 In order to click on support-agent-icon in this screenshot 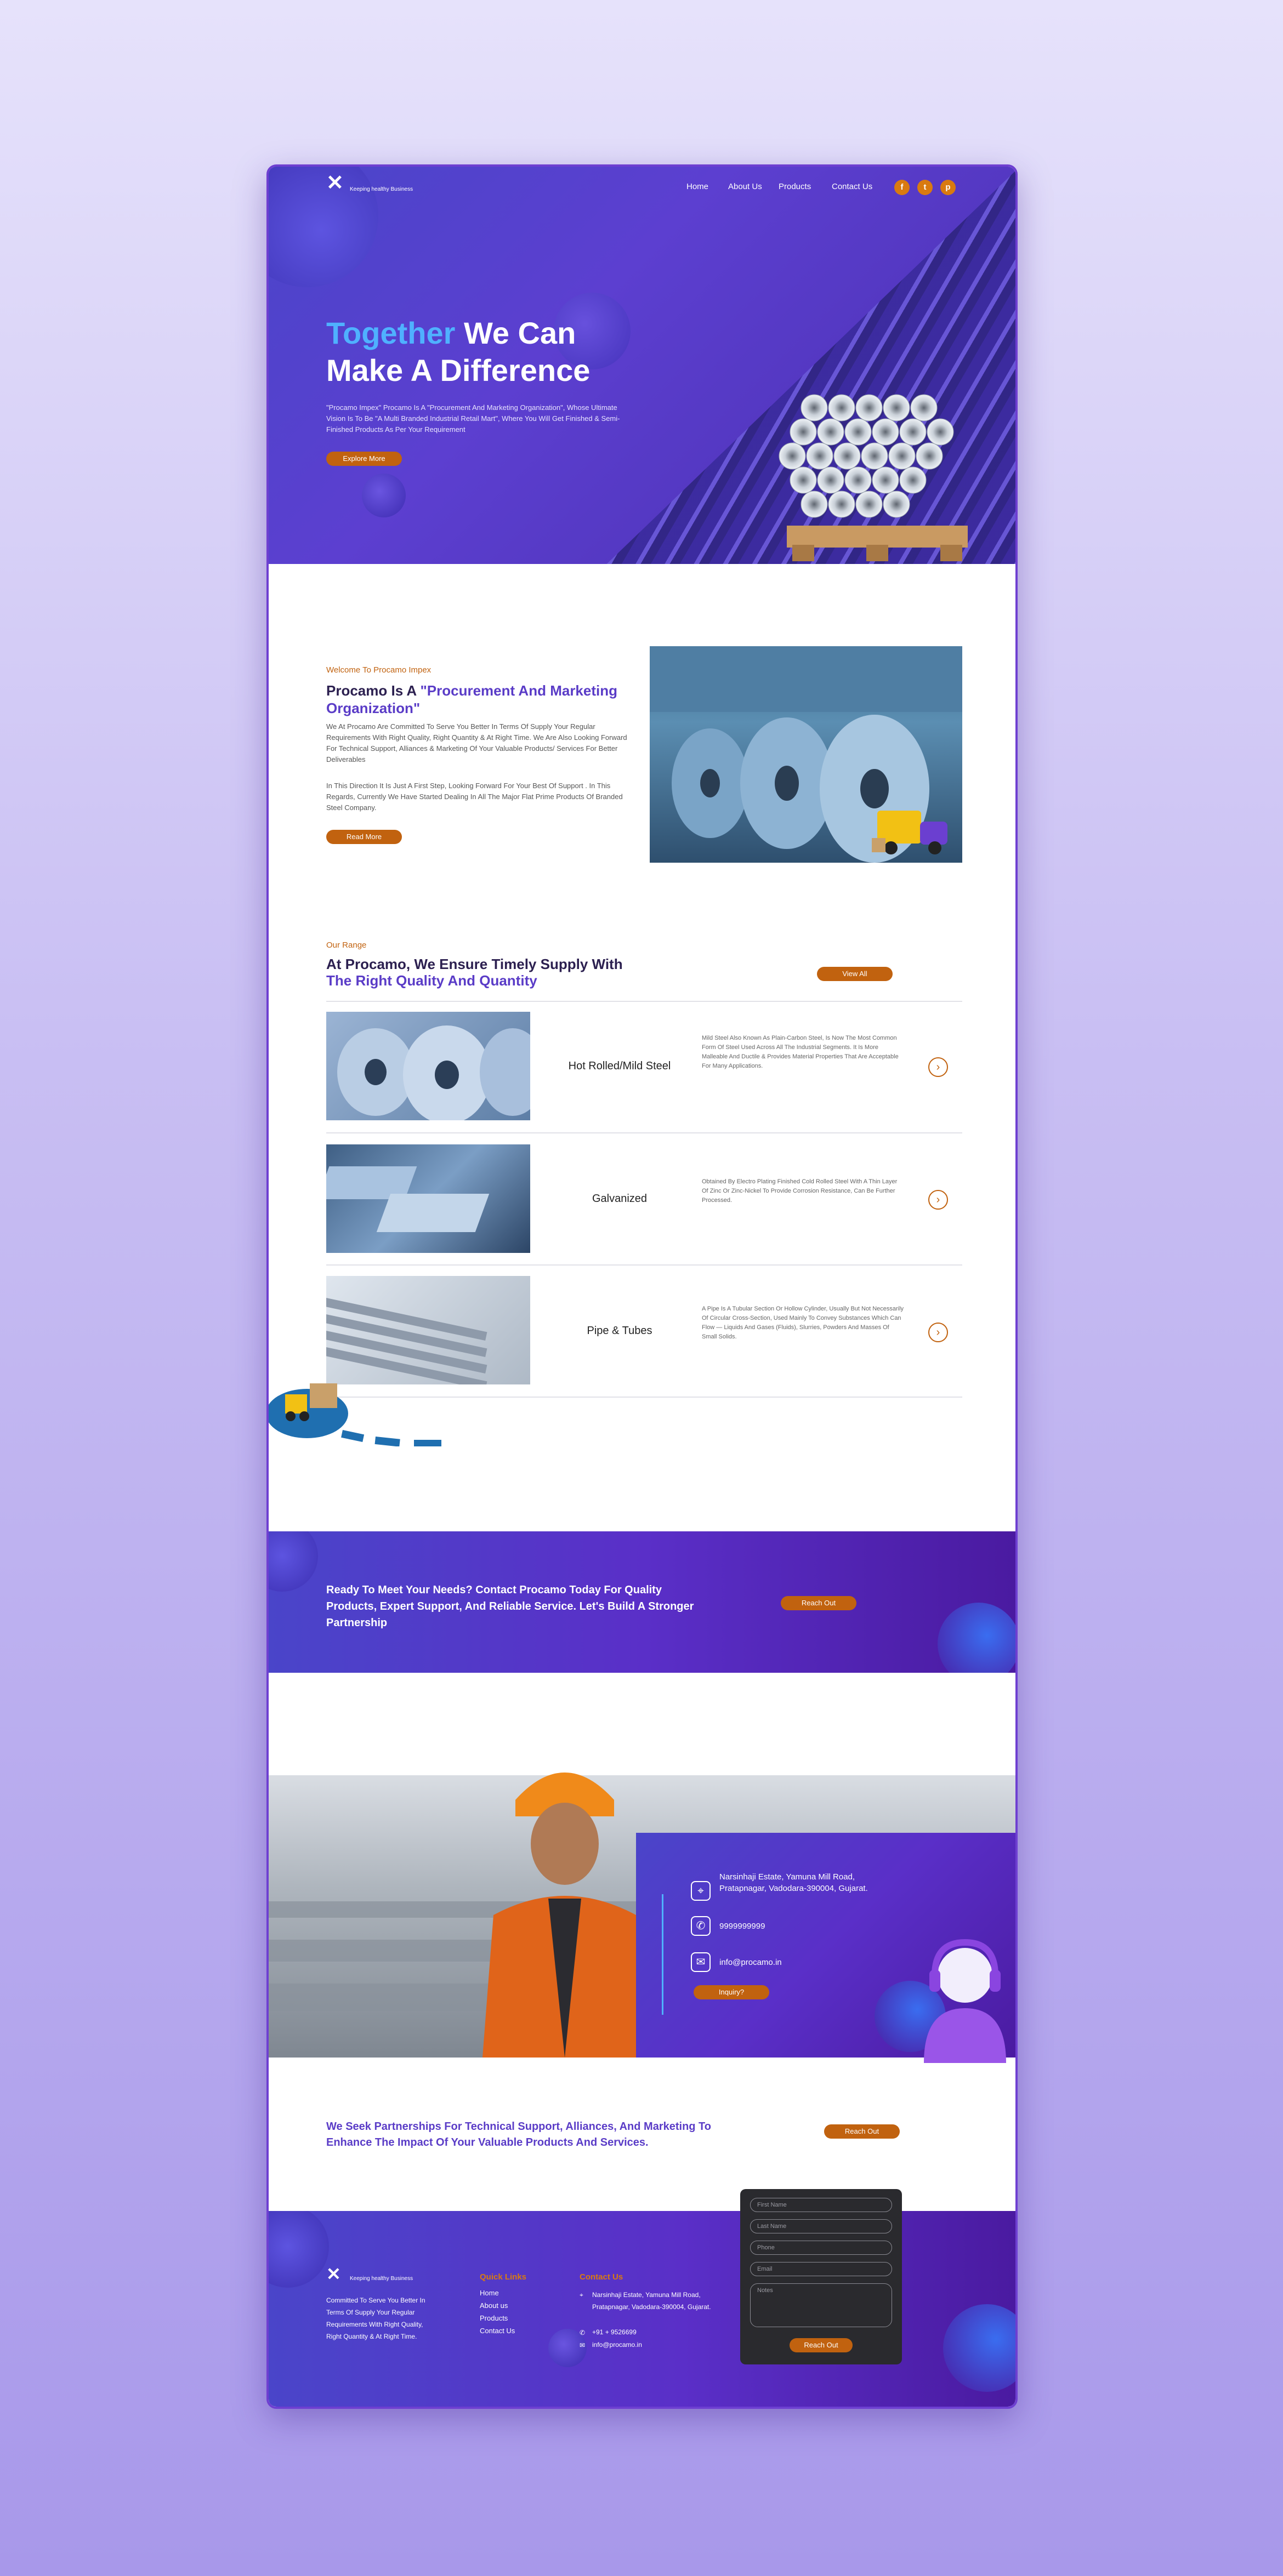, I will do `click(965, 2001)`.